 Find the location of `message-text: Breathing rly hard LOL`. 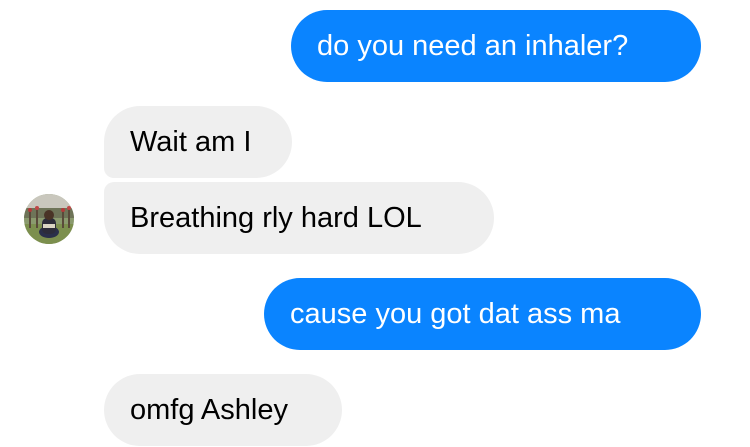

message-text: Breathing rly hard LOL is located at coordinates (276, 218).